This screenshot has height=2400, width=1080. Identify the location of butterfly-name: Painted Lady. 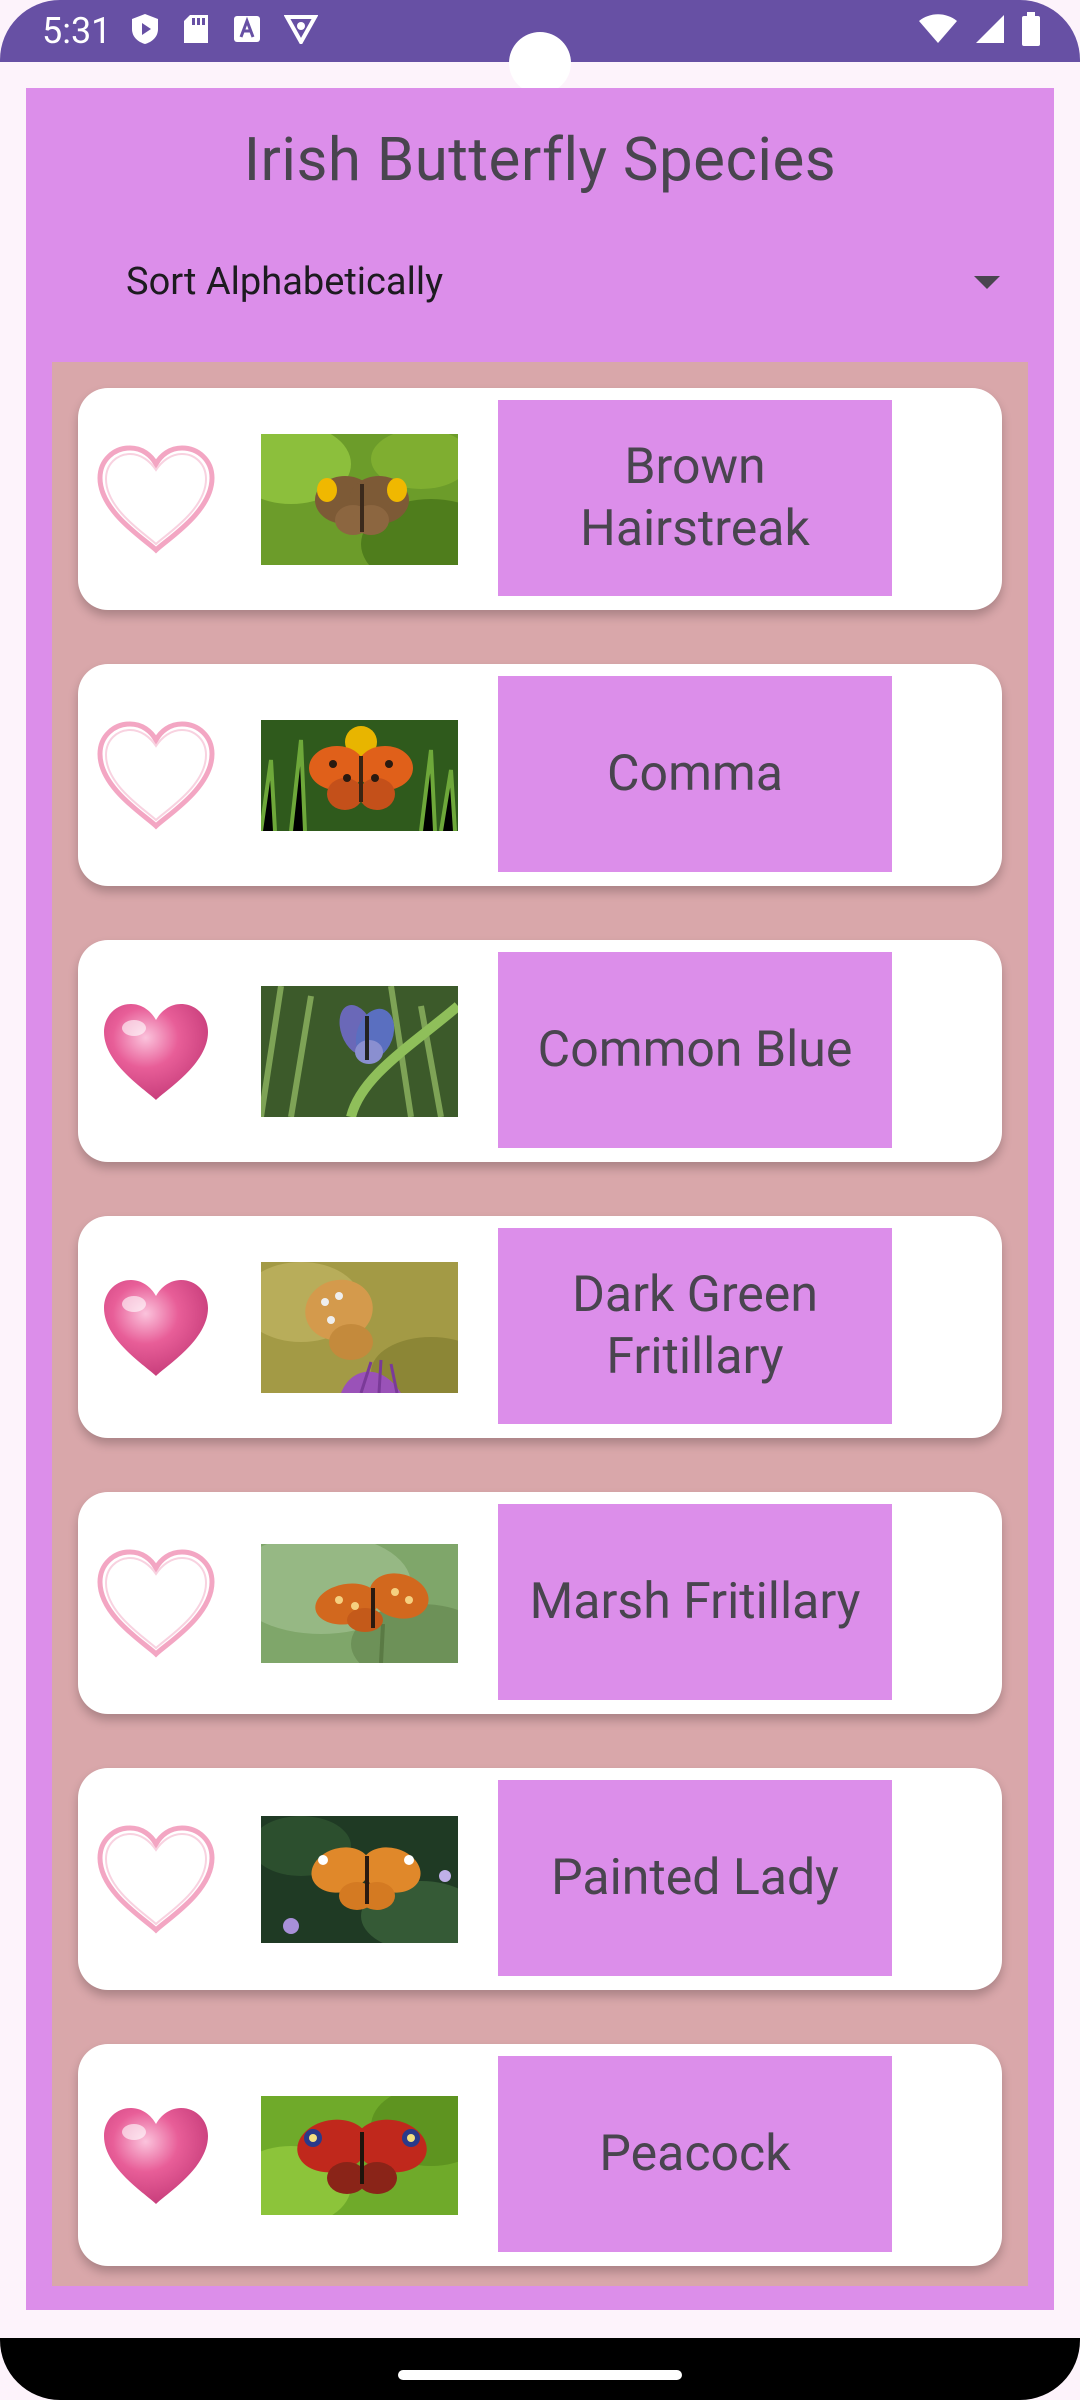
(695, 1878).